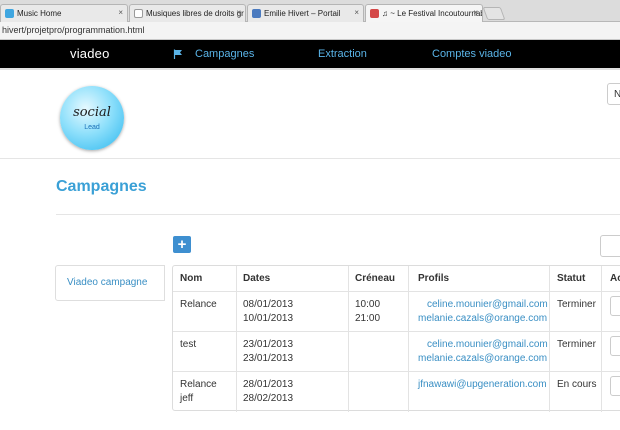 The width and height of the screenshot is (620, 430). I want to click on nav-link-comptes-viadeo: Comptes viadeo, so click(472, 54).